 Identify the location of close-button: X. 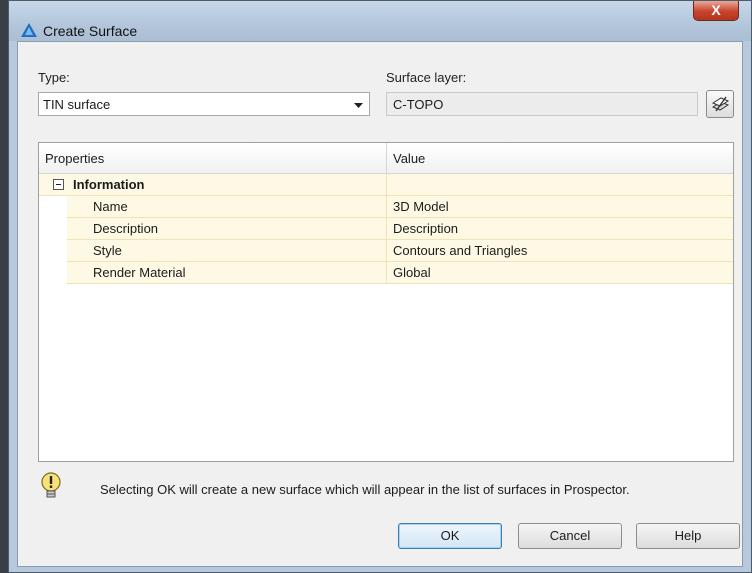
(716, 11).